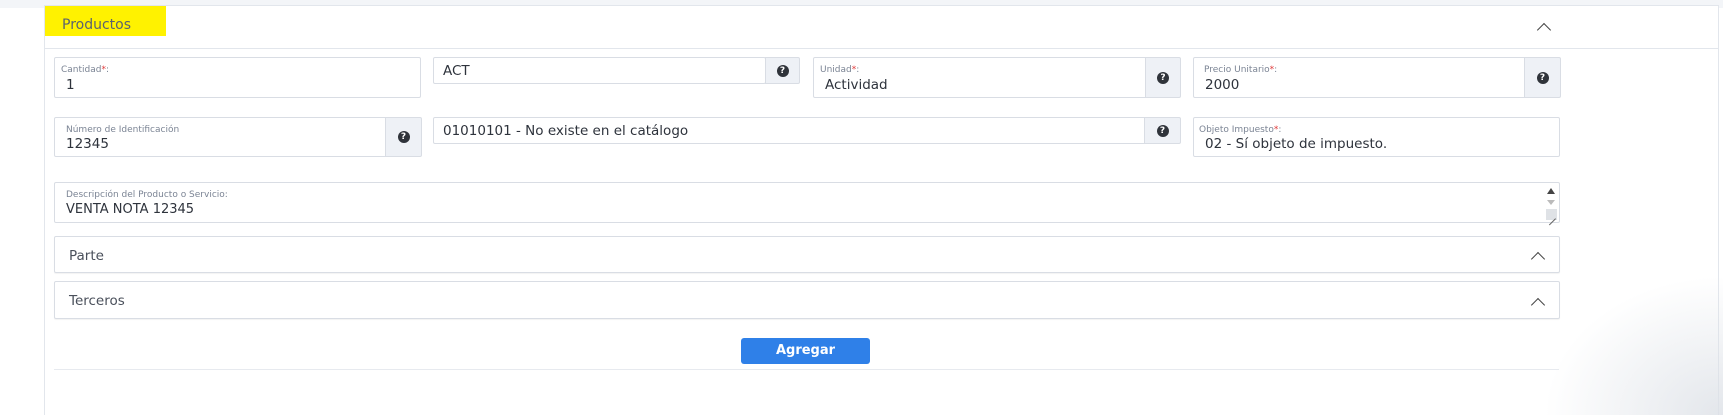  Describe the element at coordinates (881, 27) in the screenshot. I see `productos-header: Productos` at that location.